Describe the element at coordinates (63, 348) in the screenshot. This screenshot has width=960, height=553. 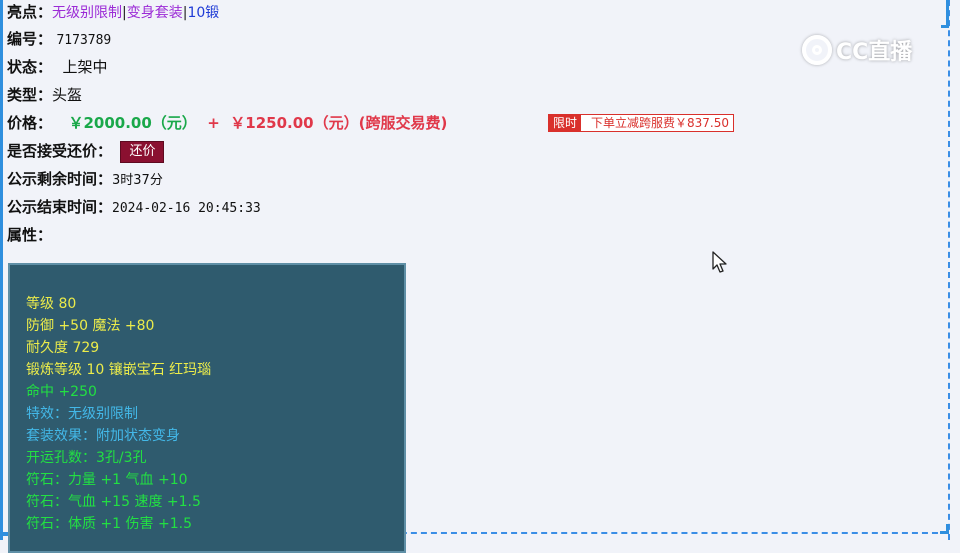
I see `attr-line: 耐久度 729` at that location.